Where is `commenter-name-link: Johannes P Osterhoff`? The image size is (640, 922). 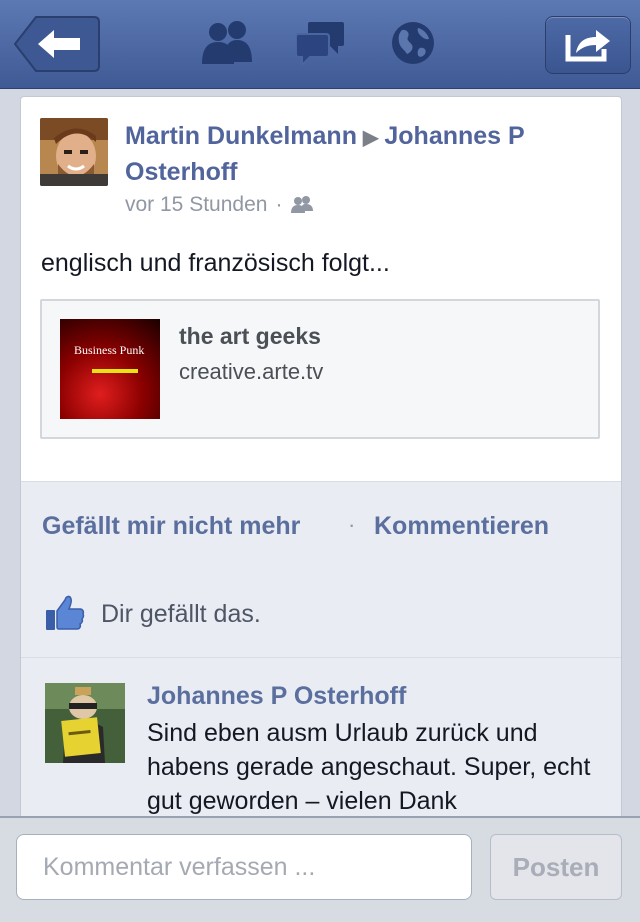
commenter-name-link: Johannes P Osterhoff is located at coordinates (276, 696).